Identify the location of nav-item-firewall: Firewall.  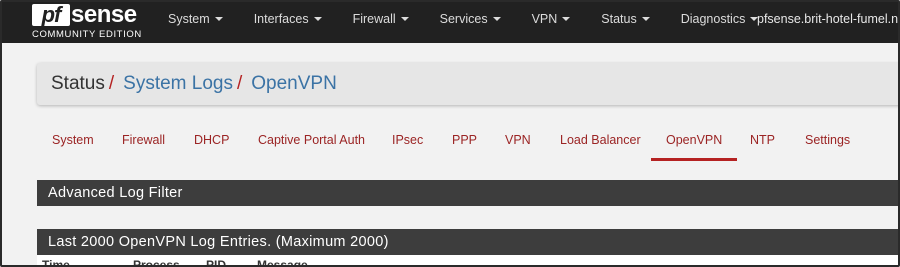
(380, 22).